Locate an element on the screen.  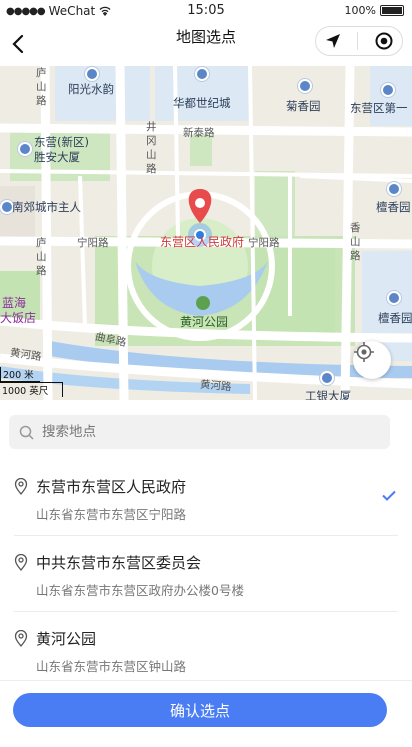
check-icon is located at coordinates (389, 495).